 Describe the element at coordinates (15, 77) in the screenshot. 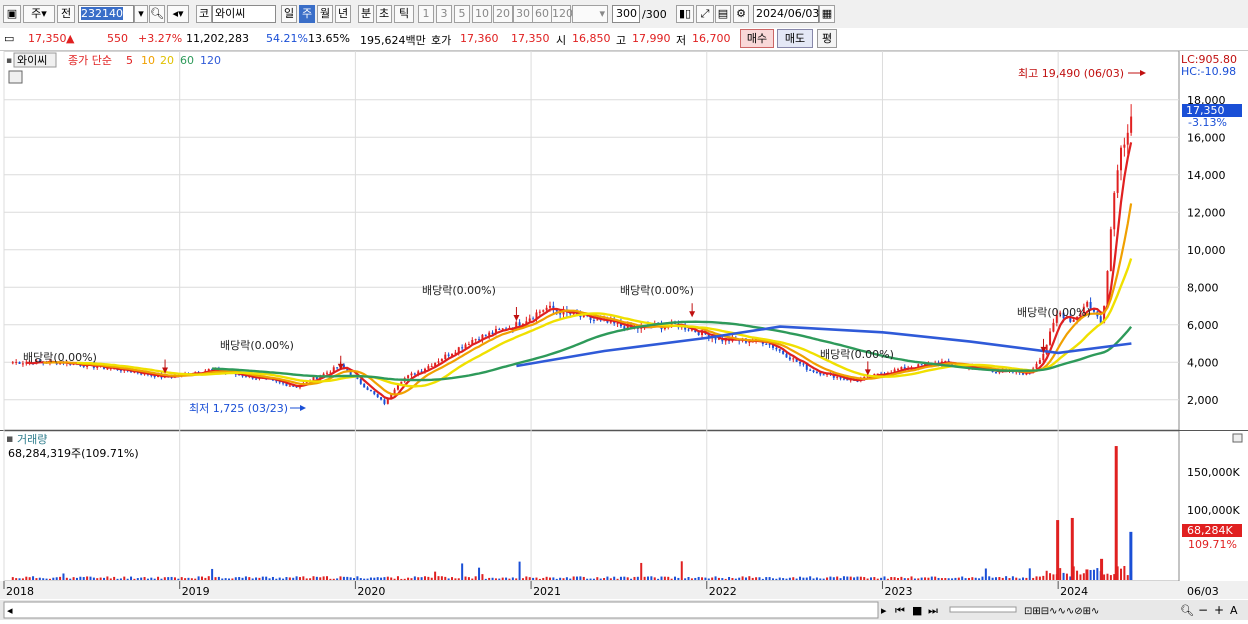

I see `calculator-icon` at that location.